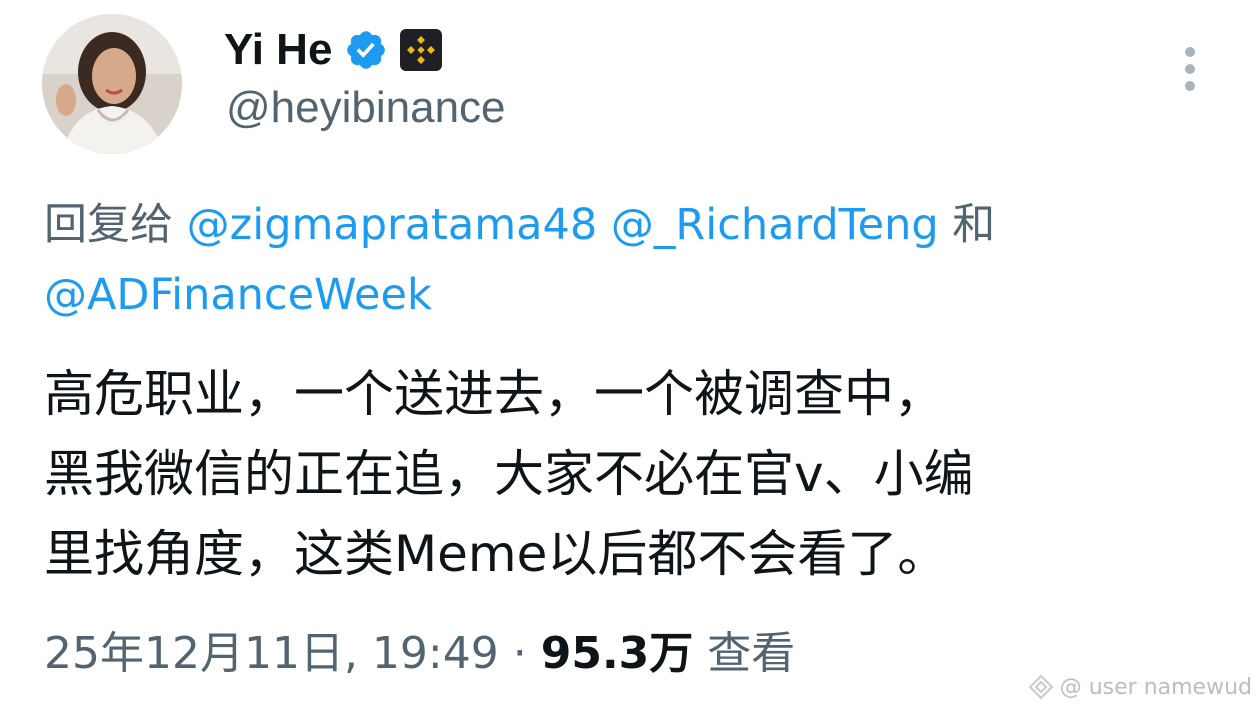  Describe the element at coordinates (115, 225) in the screenshot. I see `reply-prefix: 回复给` at that location.